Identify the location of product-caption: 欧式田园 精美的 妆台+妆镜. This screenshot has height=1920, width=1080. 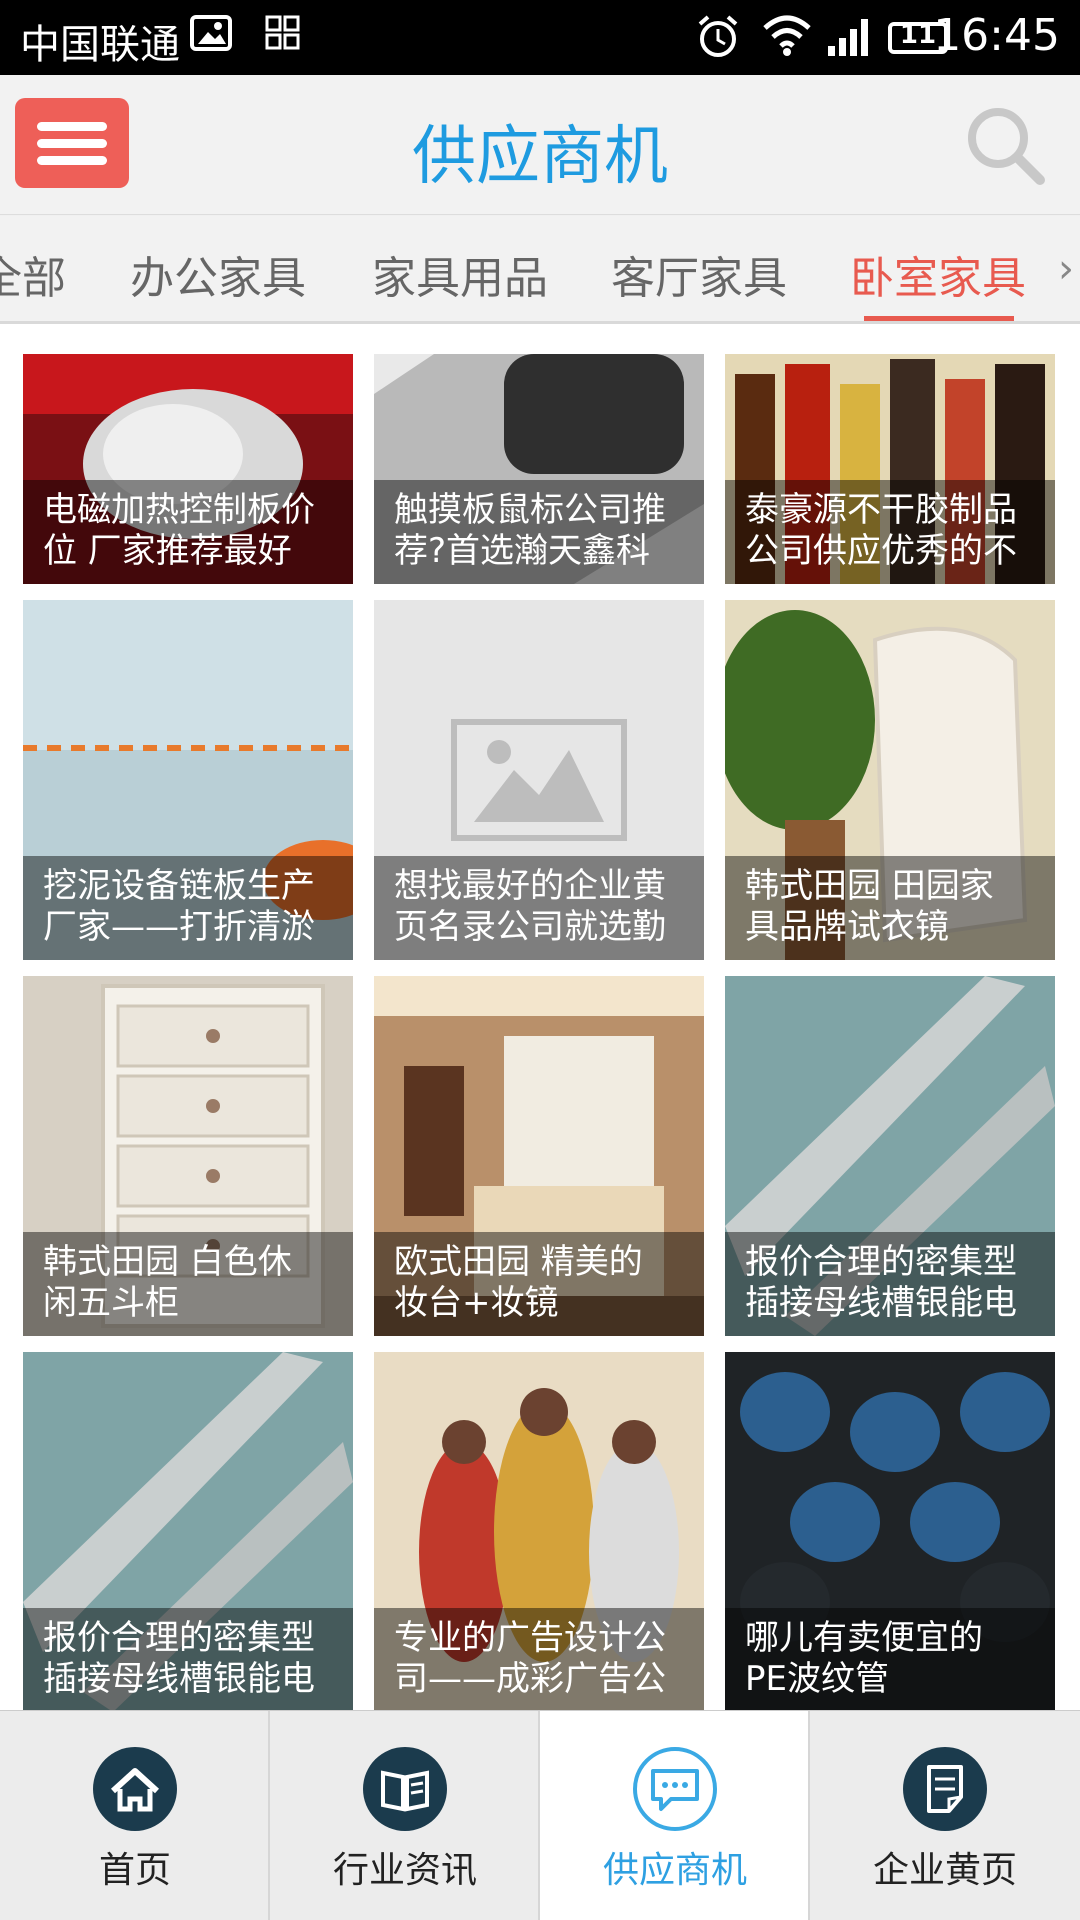
(539, 1284).